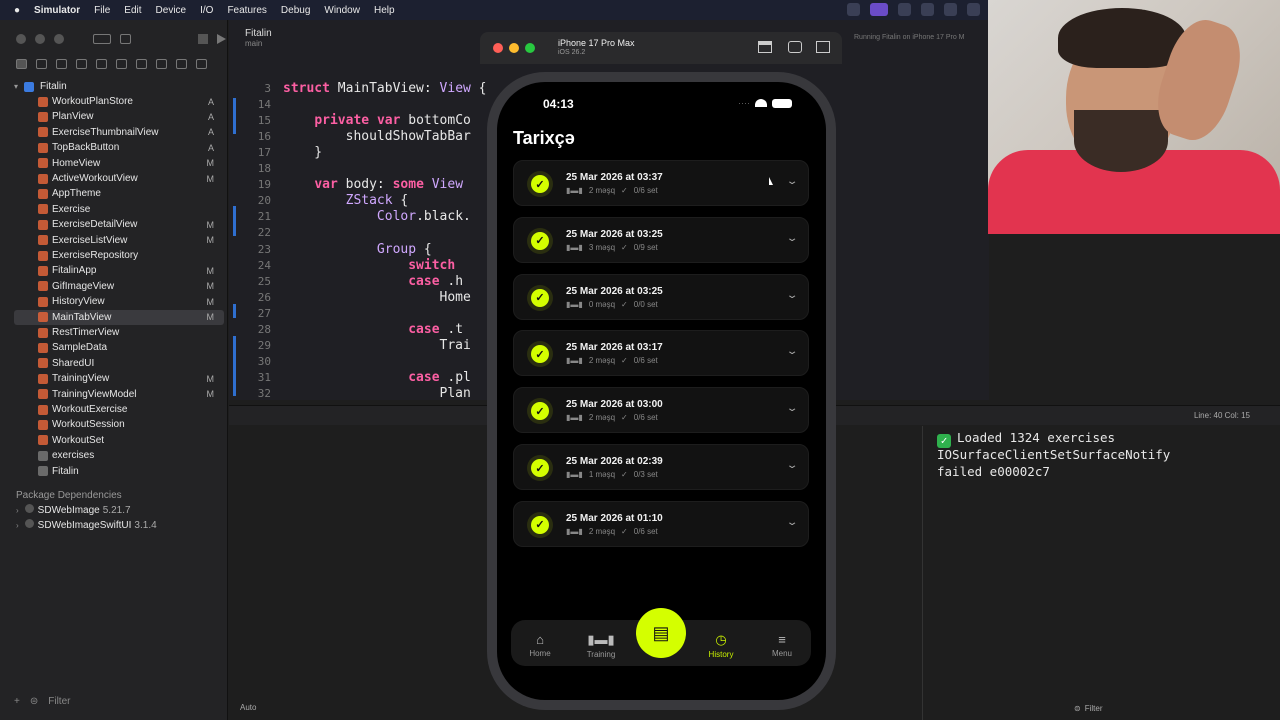 This screenshot has width=1280, height=720. What do you see at coordinates (782, 645) in the screenshot?
I see `tab-menu: ≡ Menu` at bounding box center [782, 645].